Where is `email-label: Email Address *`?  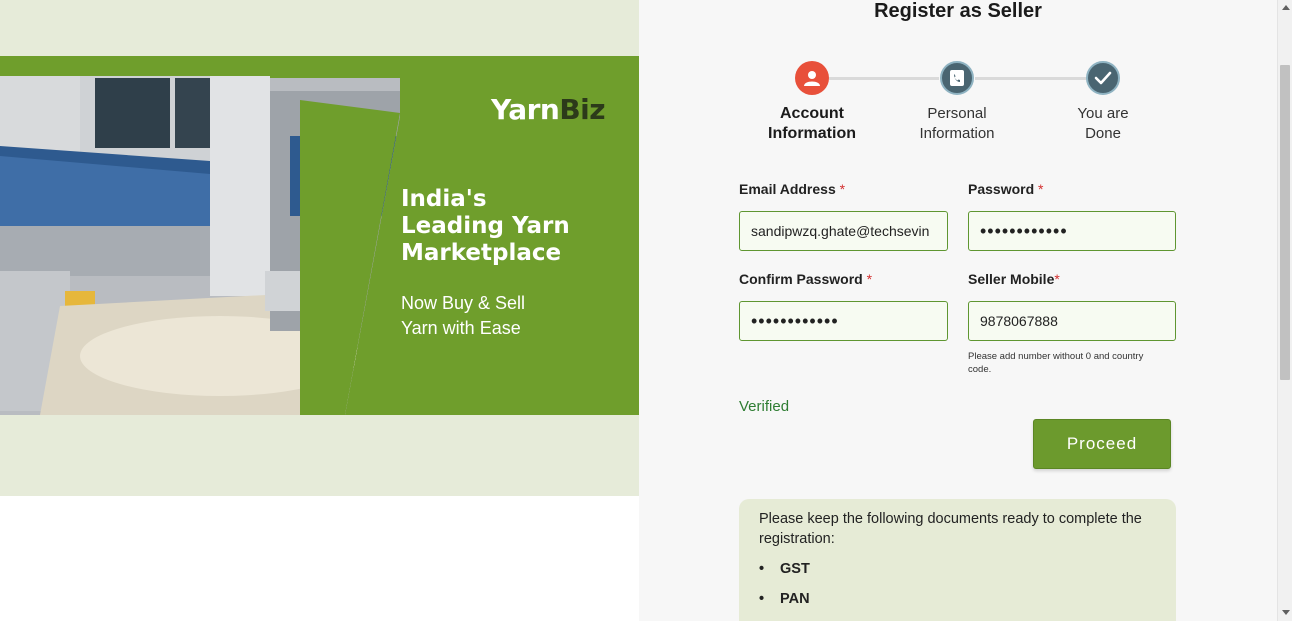
email-label: Email Address * is located at coordinates (792, 189).